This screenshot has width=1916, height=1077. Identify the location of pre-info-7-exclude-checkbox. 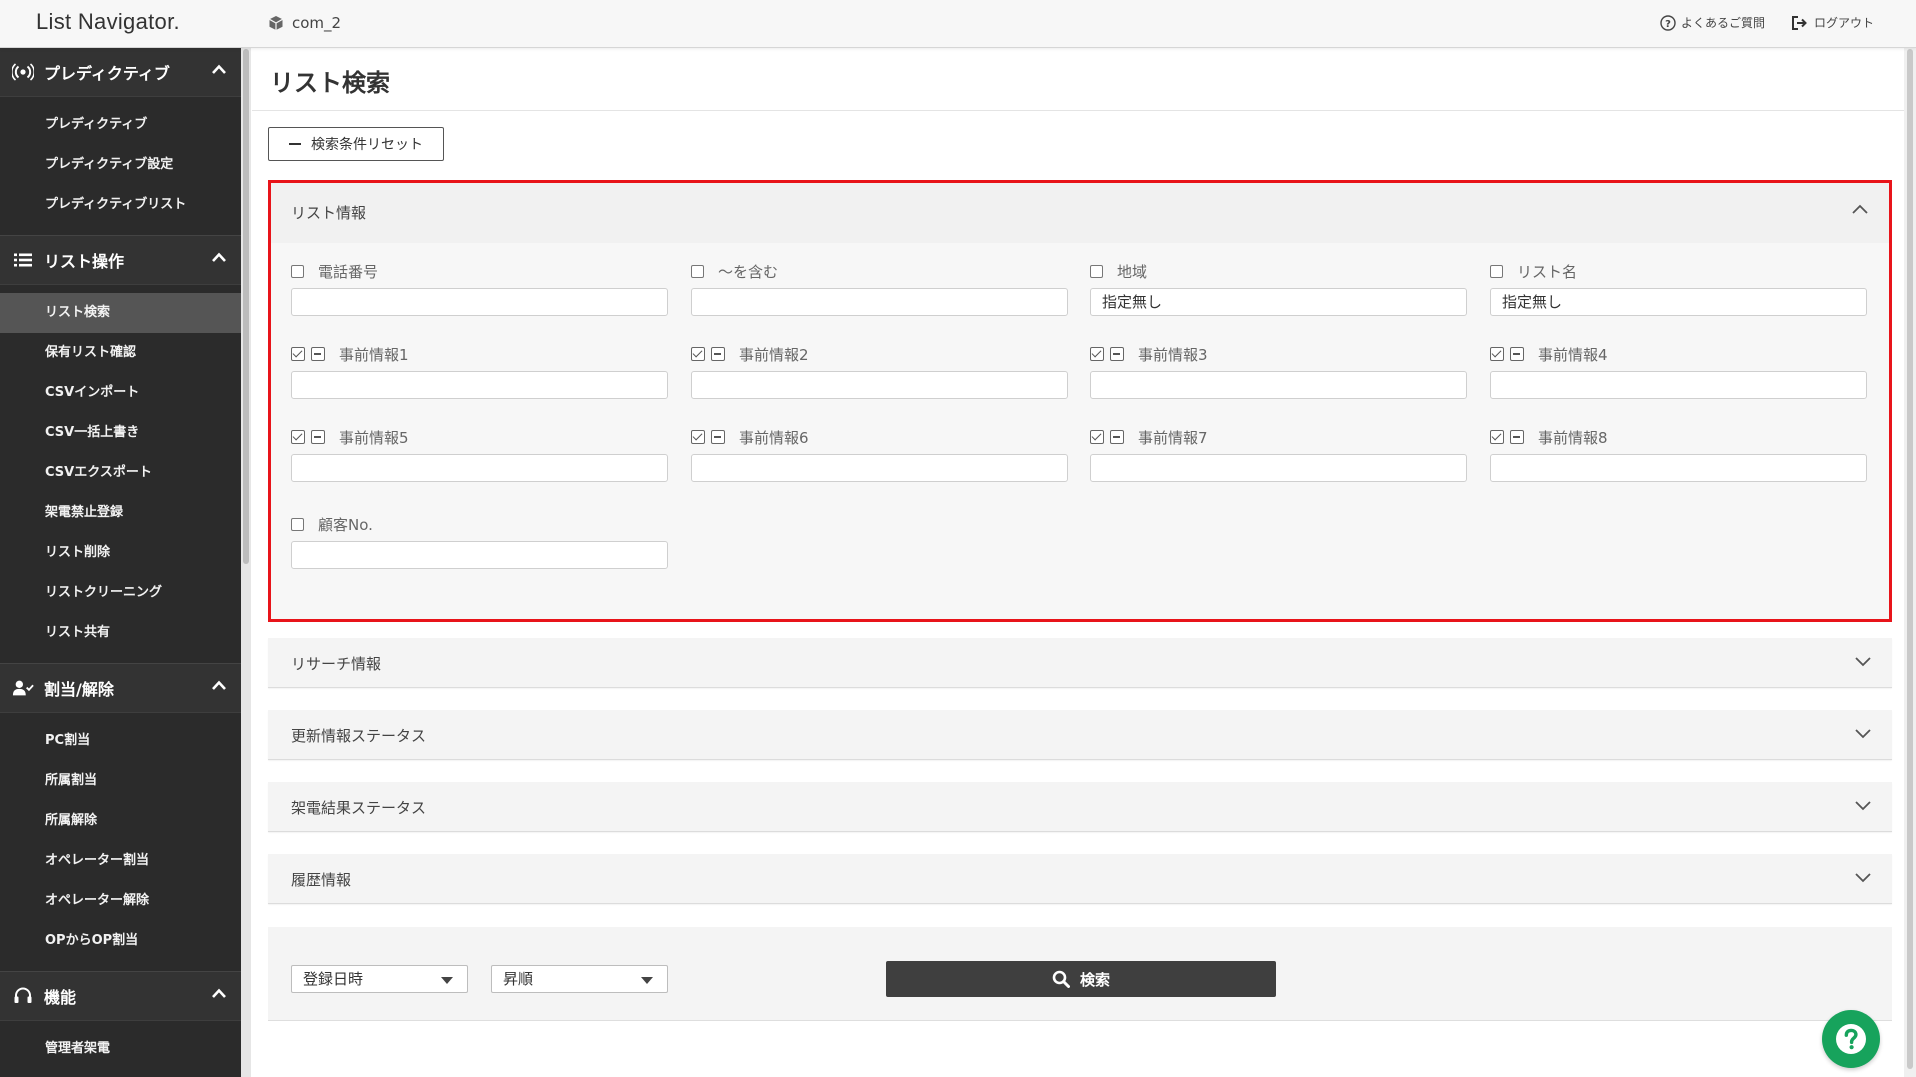
(1117, 437).